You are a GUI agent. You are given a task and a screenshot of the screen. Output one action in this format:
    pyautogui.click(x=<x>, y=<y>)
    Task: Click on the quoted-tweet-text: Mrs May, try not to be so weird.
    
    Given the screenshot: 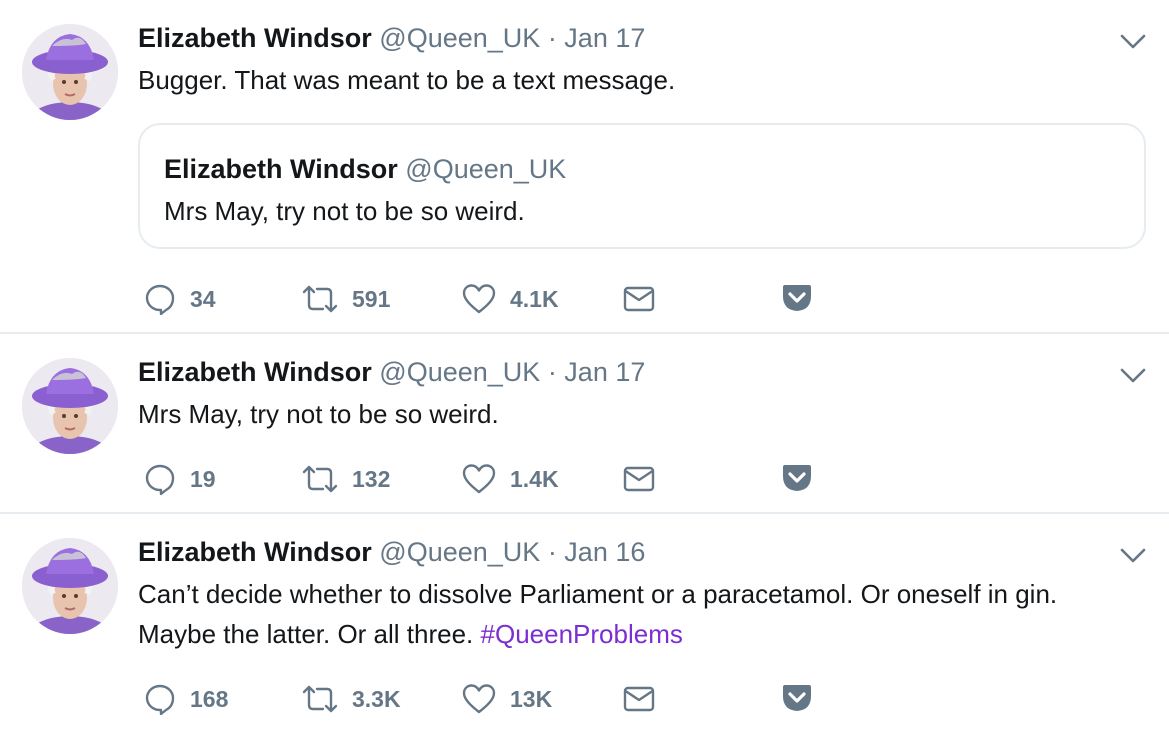 What is the action you would take?
    pyautogui.click(x=344, y=211)
    